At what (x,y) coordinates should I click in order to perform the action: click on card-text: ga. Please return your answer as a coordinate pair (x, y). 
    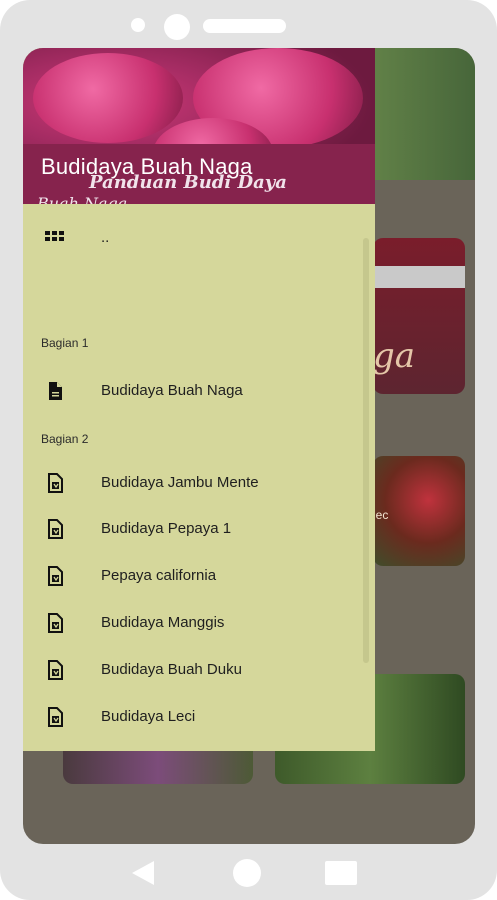
    Looking at the image, I should click on (394, 356).